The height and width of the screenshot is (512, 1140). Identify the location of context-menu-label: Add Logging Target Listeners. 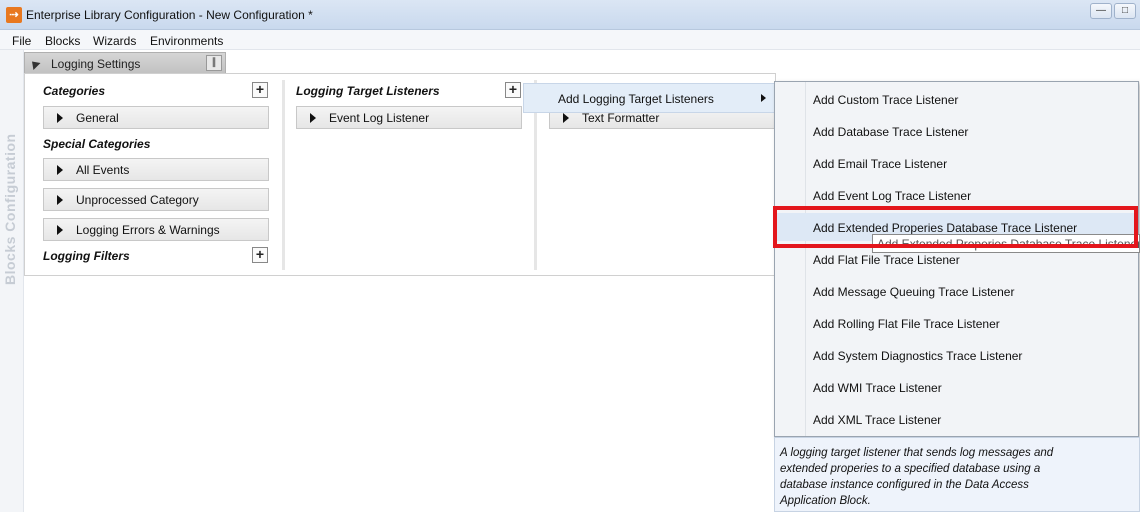
(636, 99).